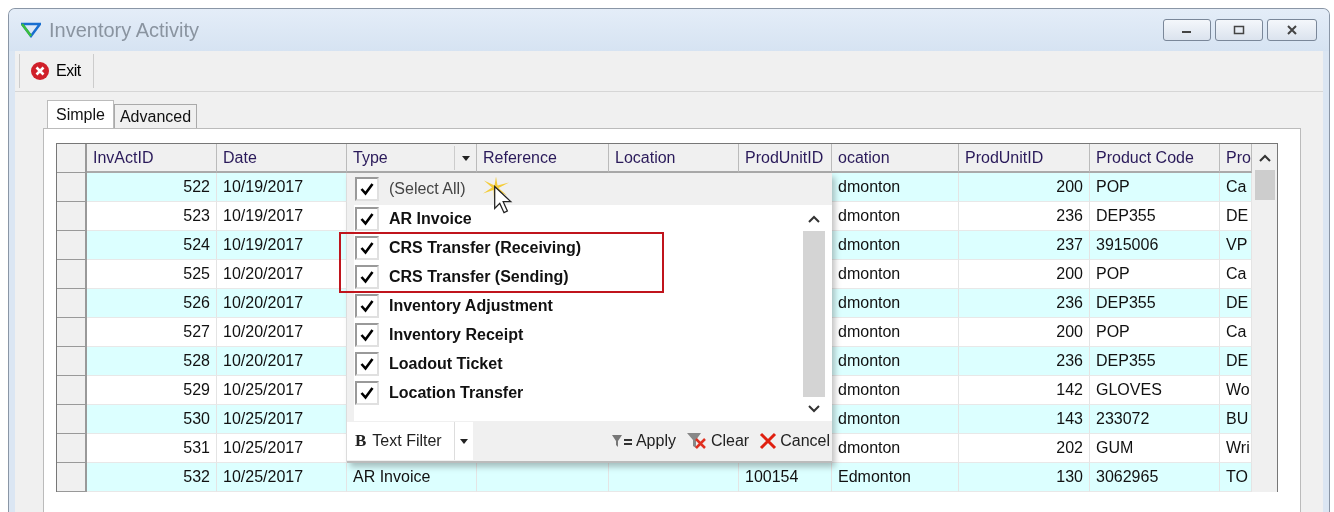 The height and width of the screenshot is (512, 1334). What do you see at coordinates (895, 477) in the screenshot?
I see `table-cell: Edmonton` at bounding box center [895, 477].